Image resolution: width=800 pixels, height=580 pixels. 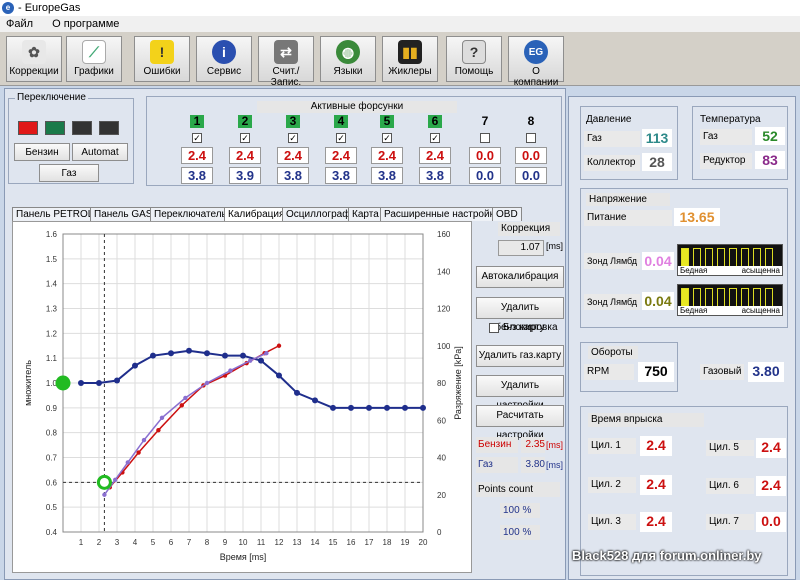 I want to click on y-axis-label: множитель, so click(x=28, y=383).